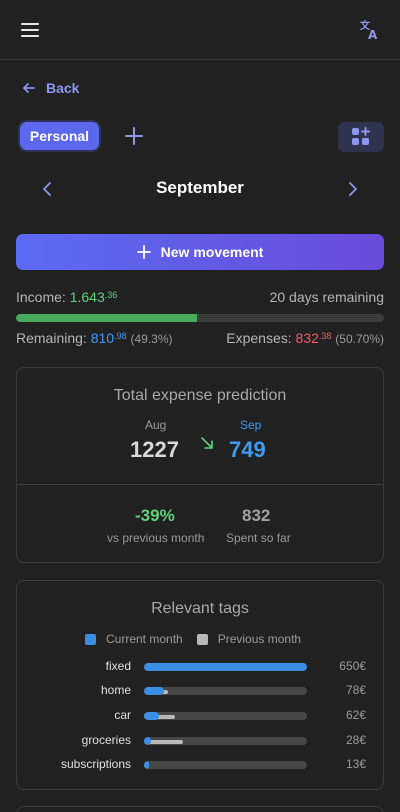 The width and height of the screenshot is (400, 812). What do you see at coordinates (200, 318) in the screenshot?
I see `month-progress-bar` at bounding box center [200, 318].